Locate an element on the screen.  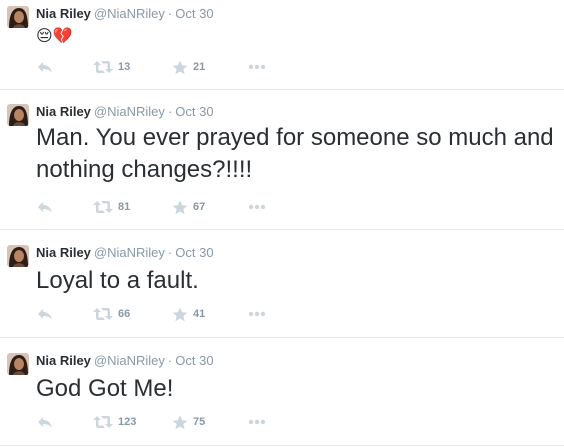
favorite-button: 21 is located at coordinates (188, 67).